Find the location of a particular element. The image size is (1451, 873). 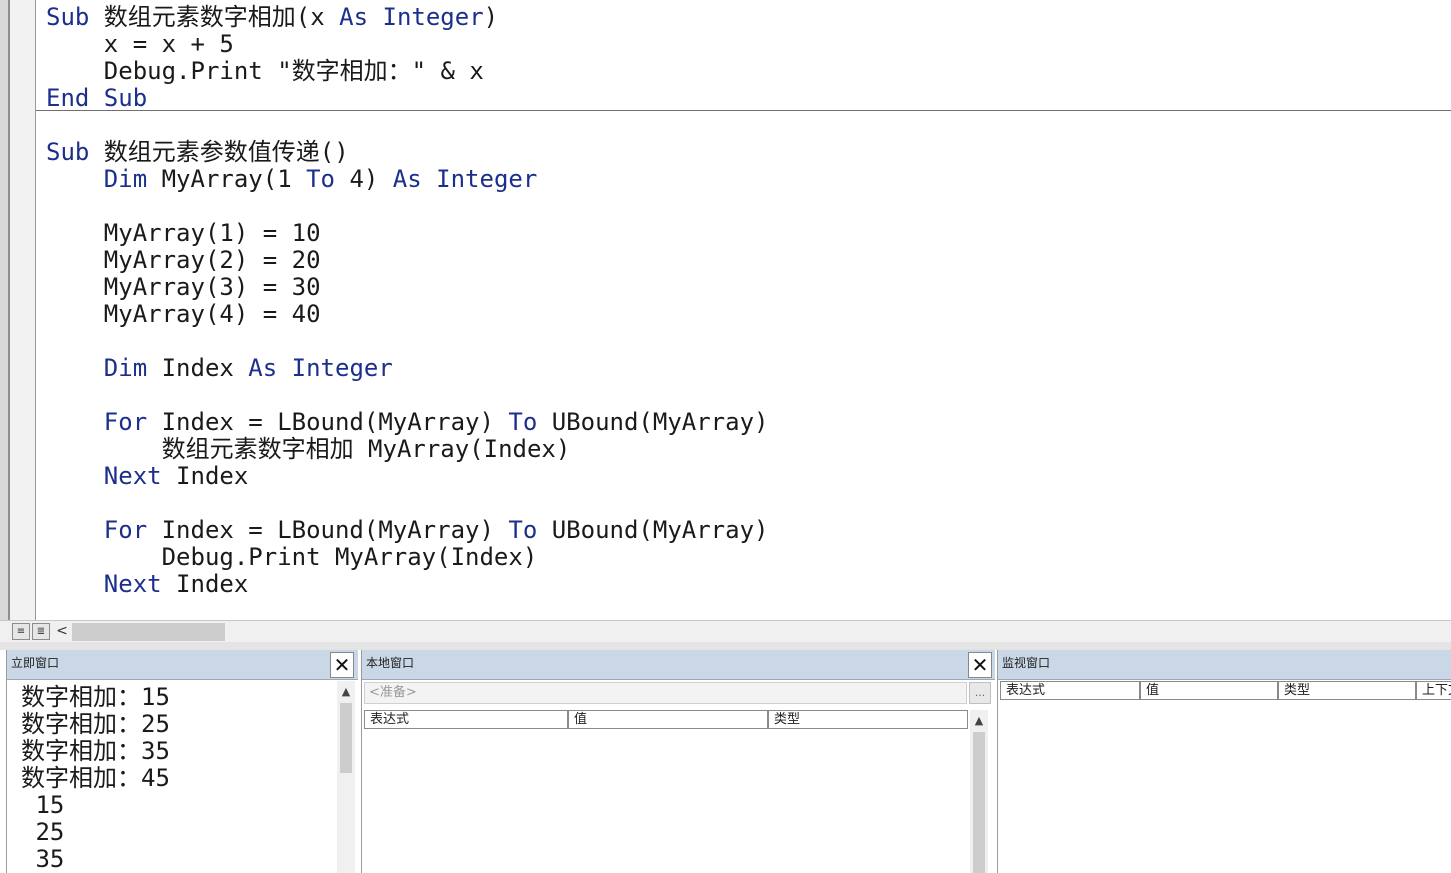

editor-left-edge is located at coordinates (4, 310).